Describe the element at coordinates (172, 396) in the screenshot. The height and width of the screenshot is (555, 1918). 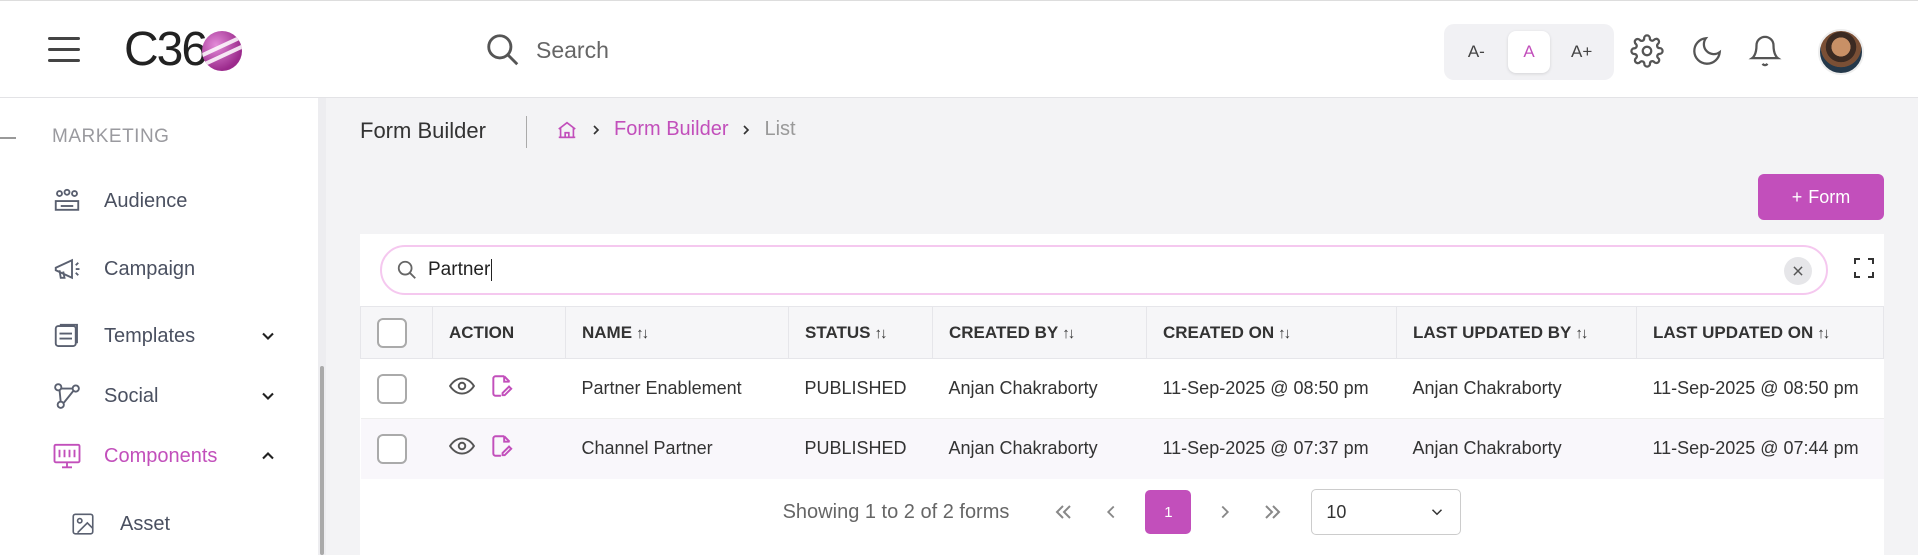
I see `sidebar-item-social: Social` at that location.